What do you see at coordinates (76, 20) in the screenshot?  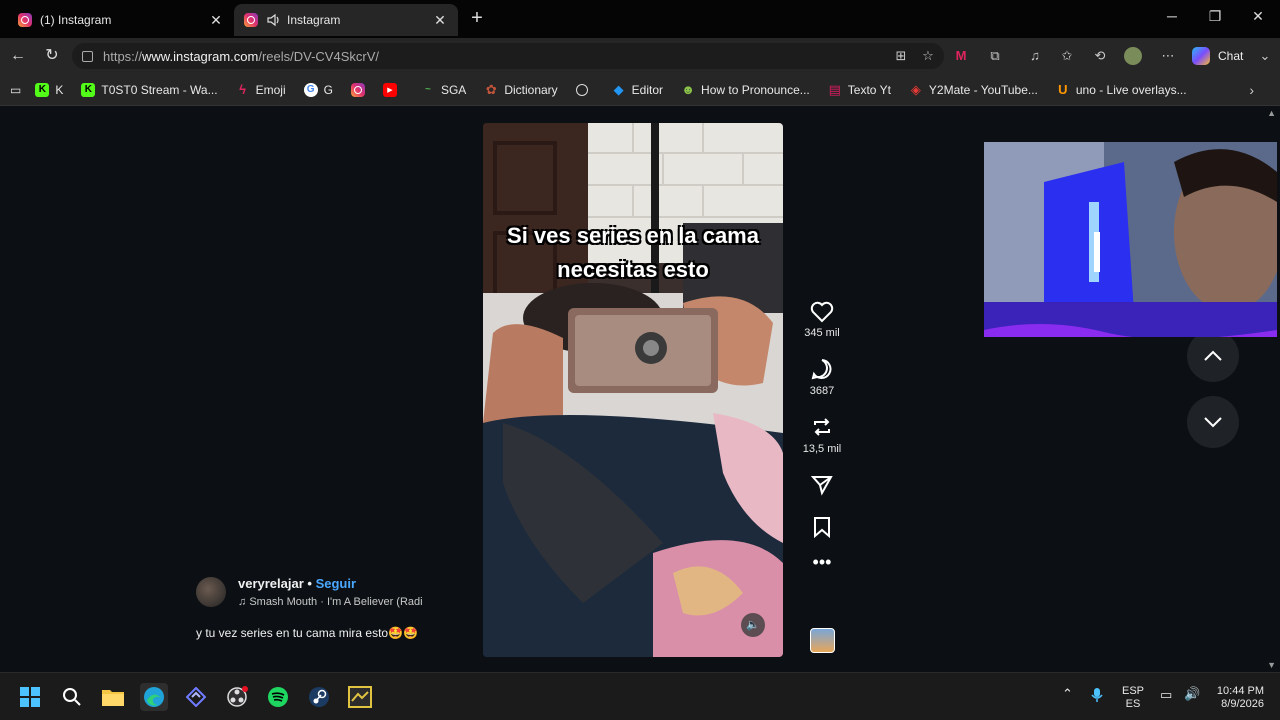 I see `tab-title: (1) Instagram` at bounding box center [76, 20].